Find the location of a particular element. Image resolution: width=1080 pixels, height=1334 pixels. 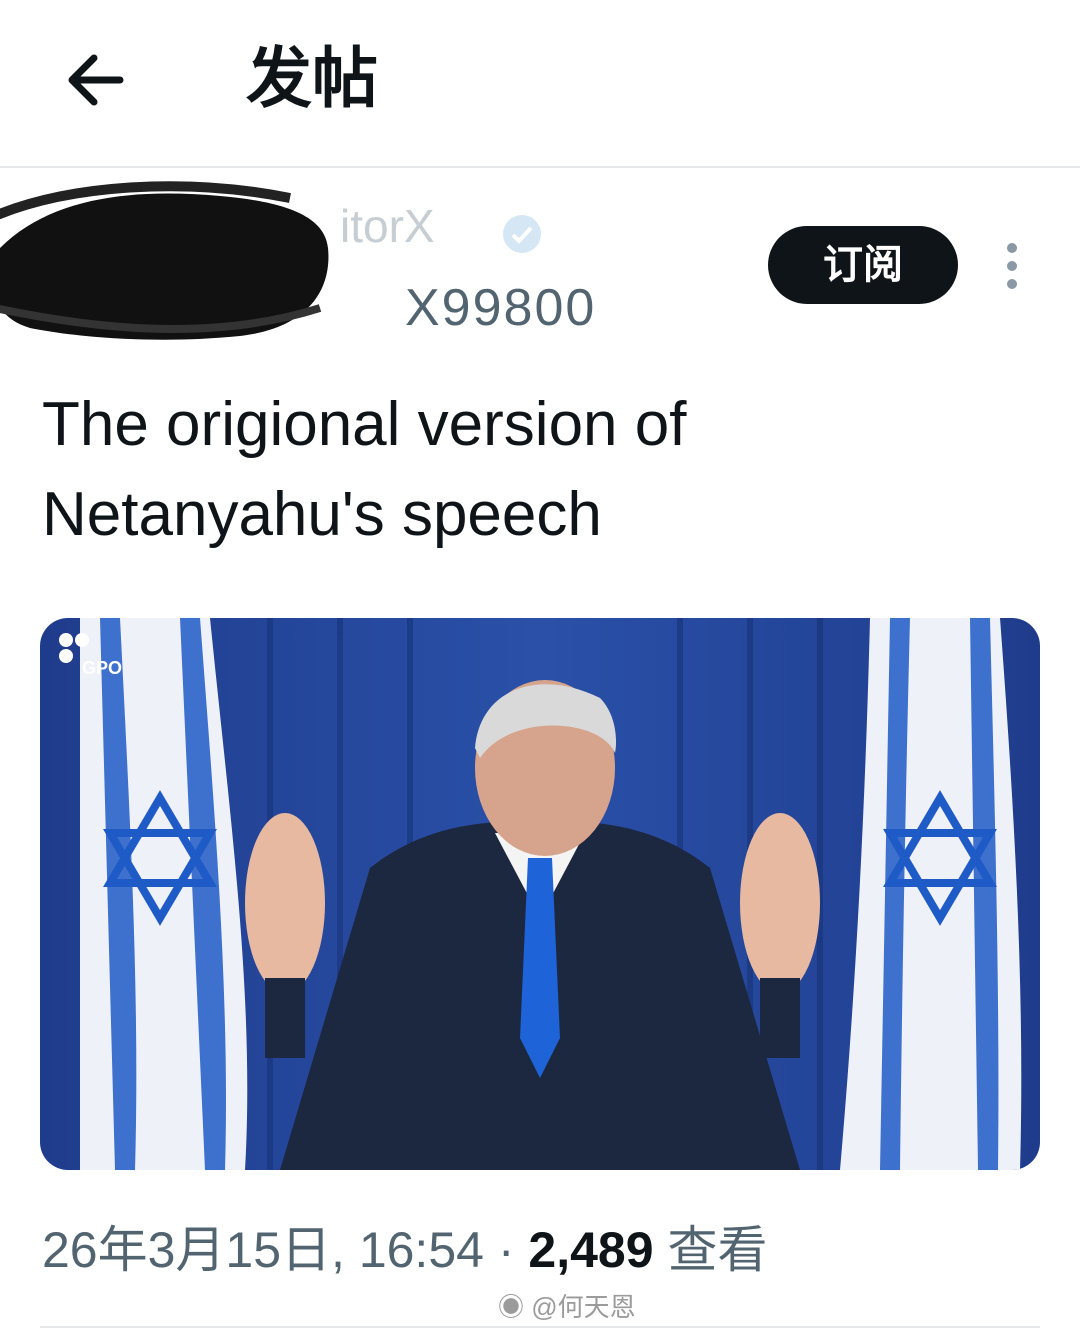

watermark-text: @何天恩 is located at coordinates (583, 1307).